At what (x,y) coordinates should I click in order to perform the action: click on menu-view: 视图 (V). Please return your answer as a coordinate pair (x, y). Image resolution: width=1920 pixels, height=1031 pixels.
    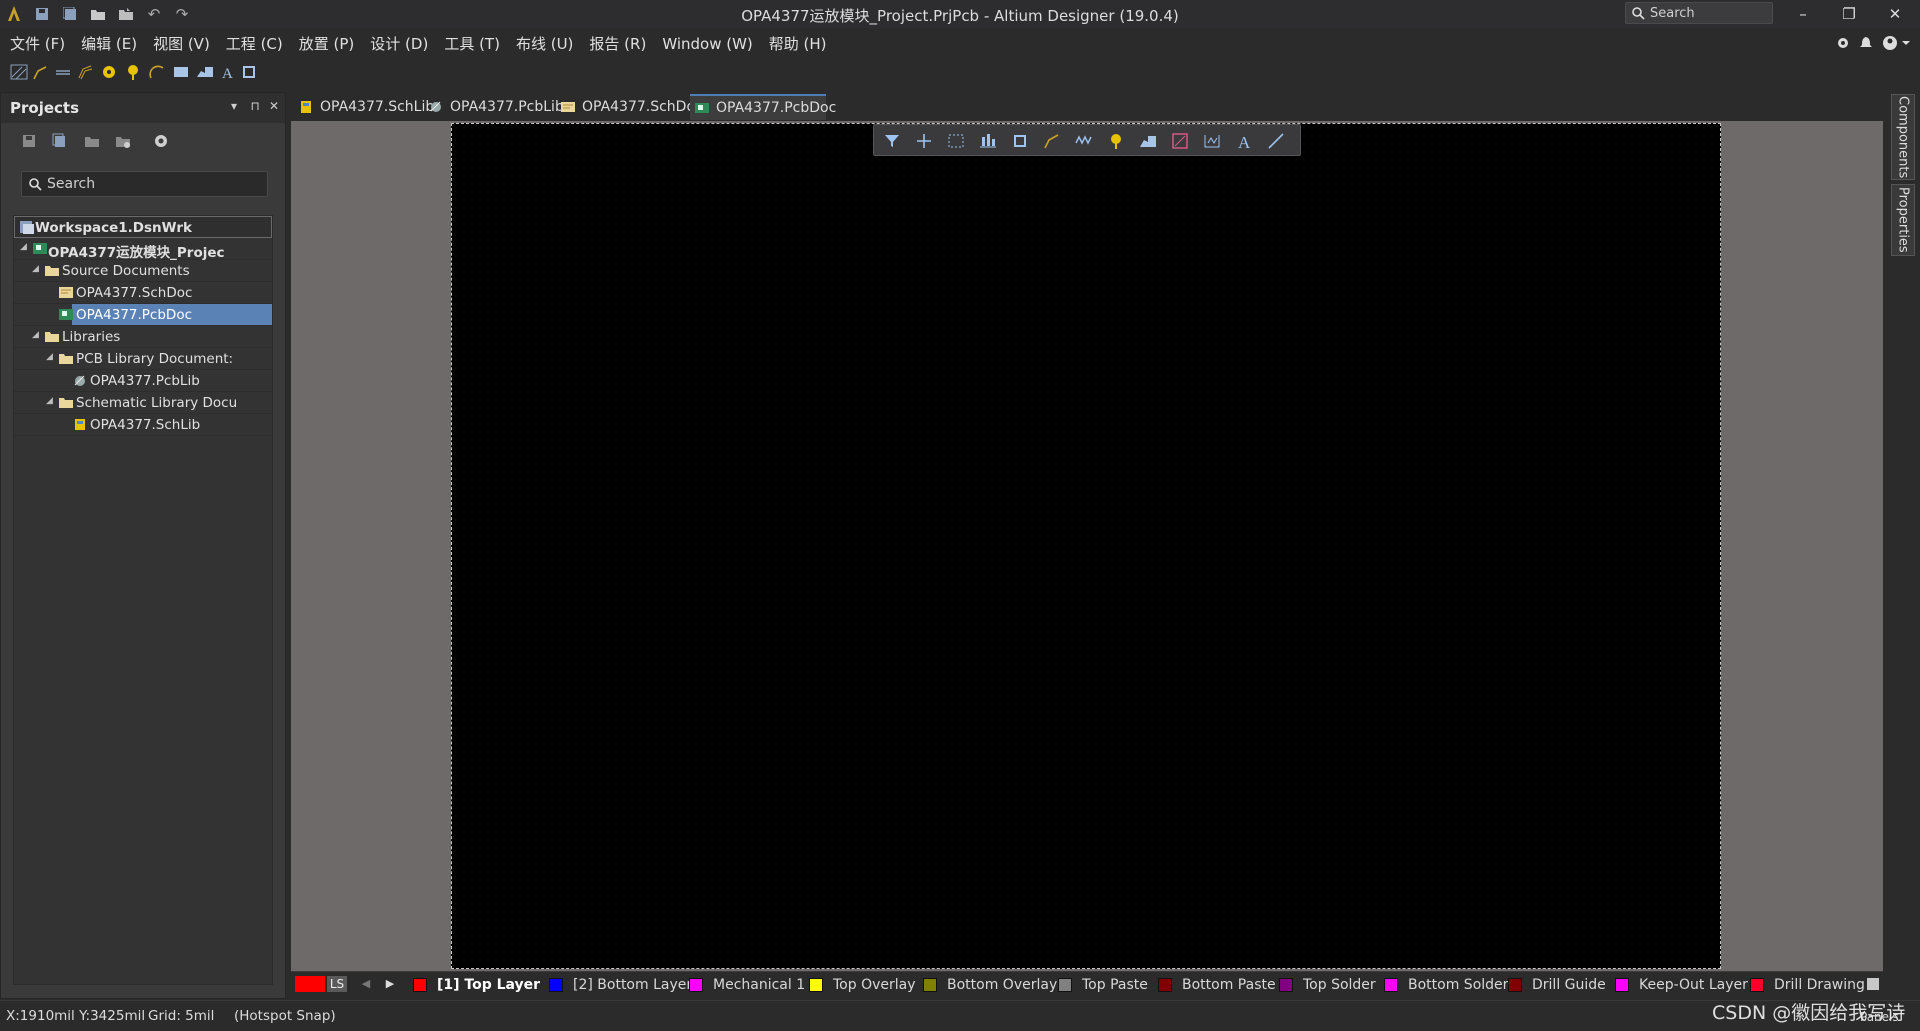
    Looking at the image, I should click on (181, 44).